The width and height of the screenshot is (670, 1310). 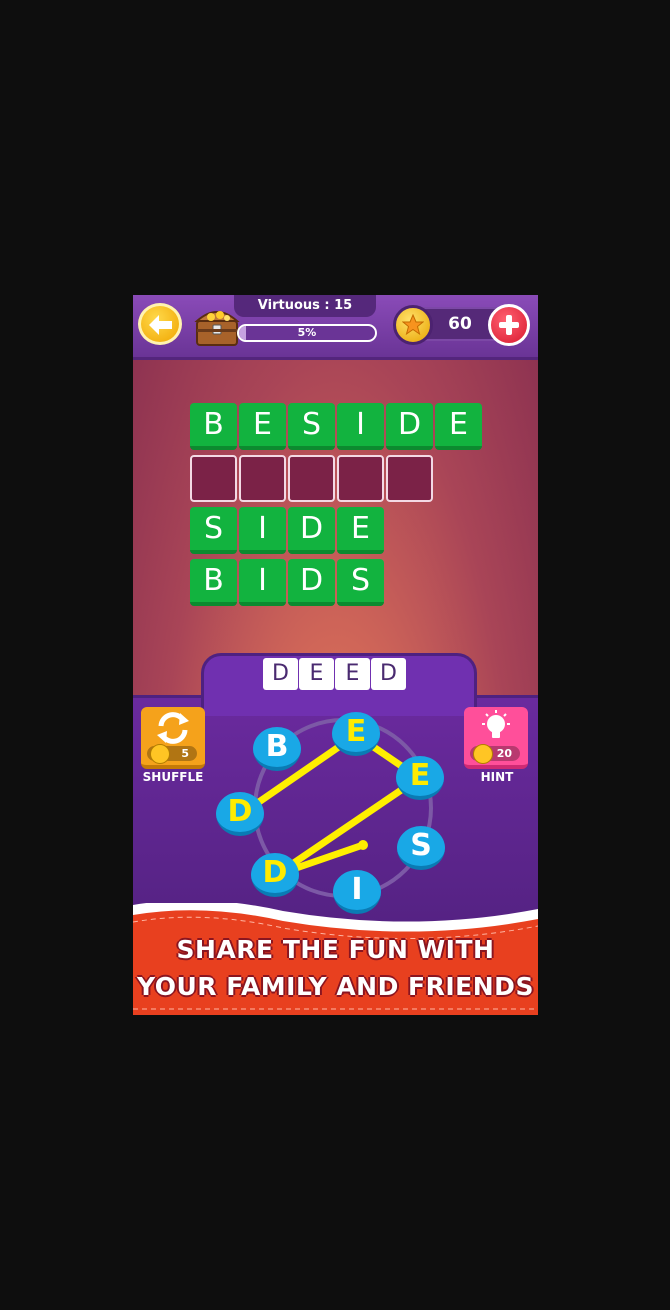 What do you see at coordinates (305, 306) in the screenshot?
I see `level-title: Virtuous : 15` at bounding box center [305, 306].